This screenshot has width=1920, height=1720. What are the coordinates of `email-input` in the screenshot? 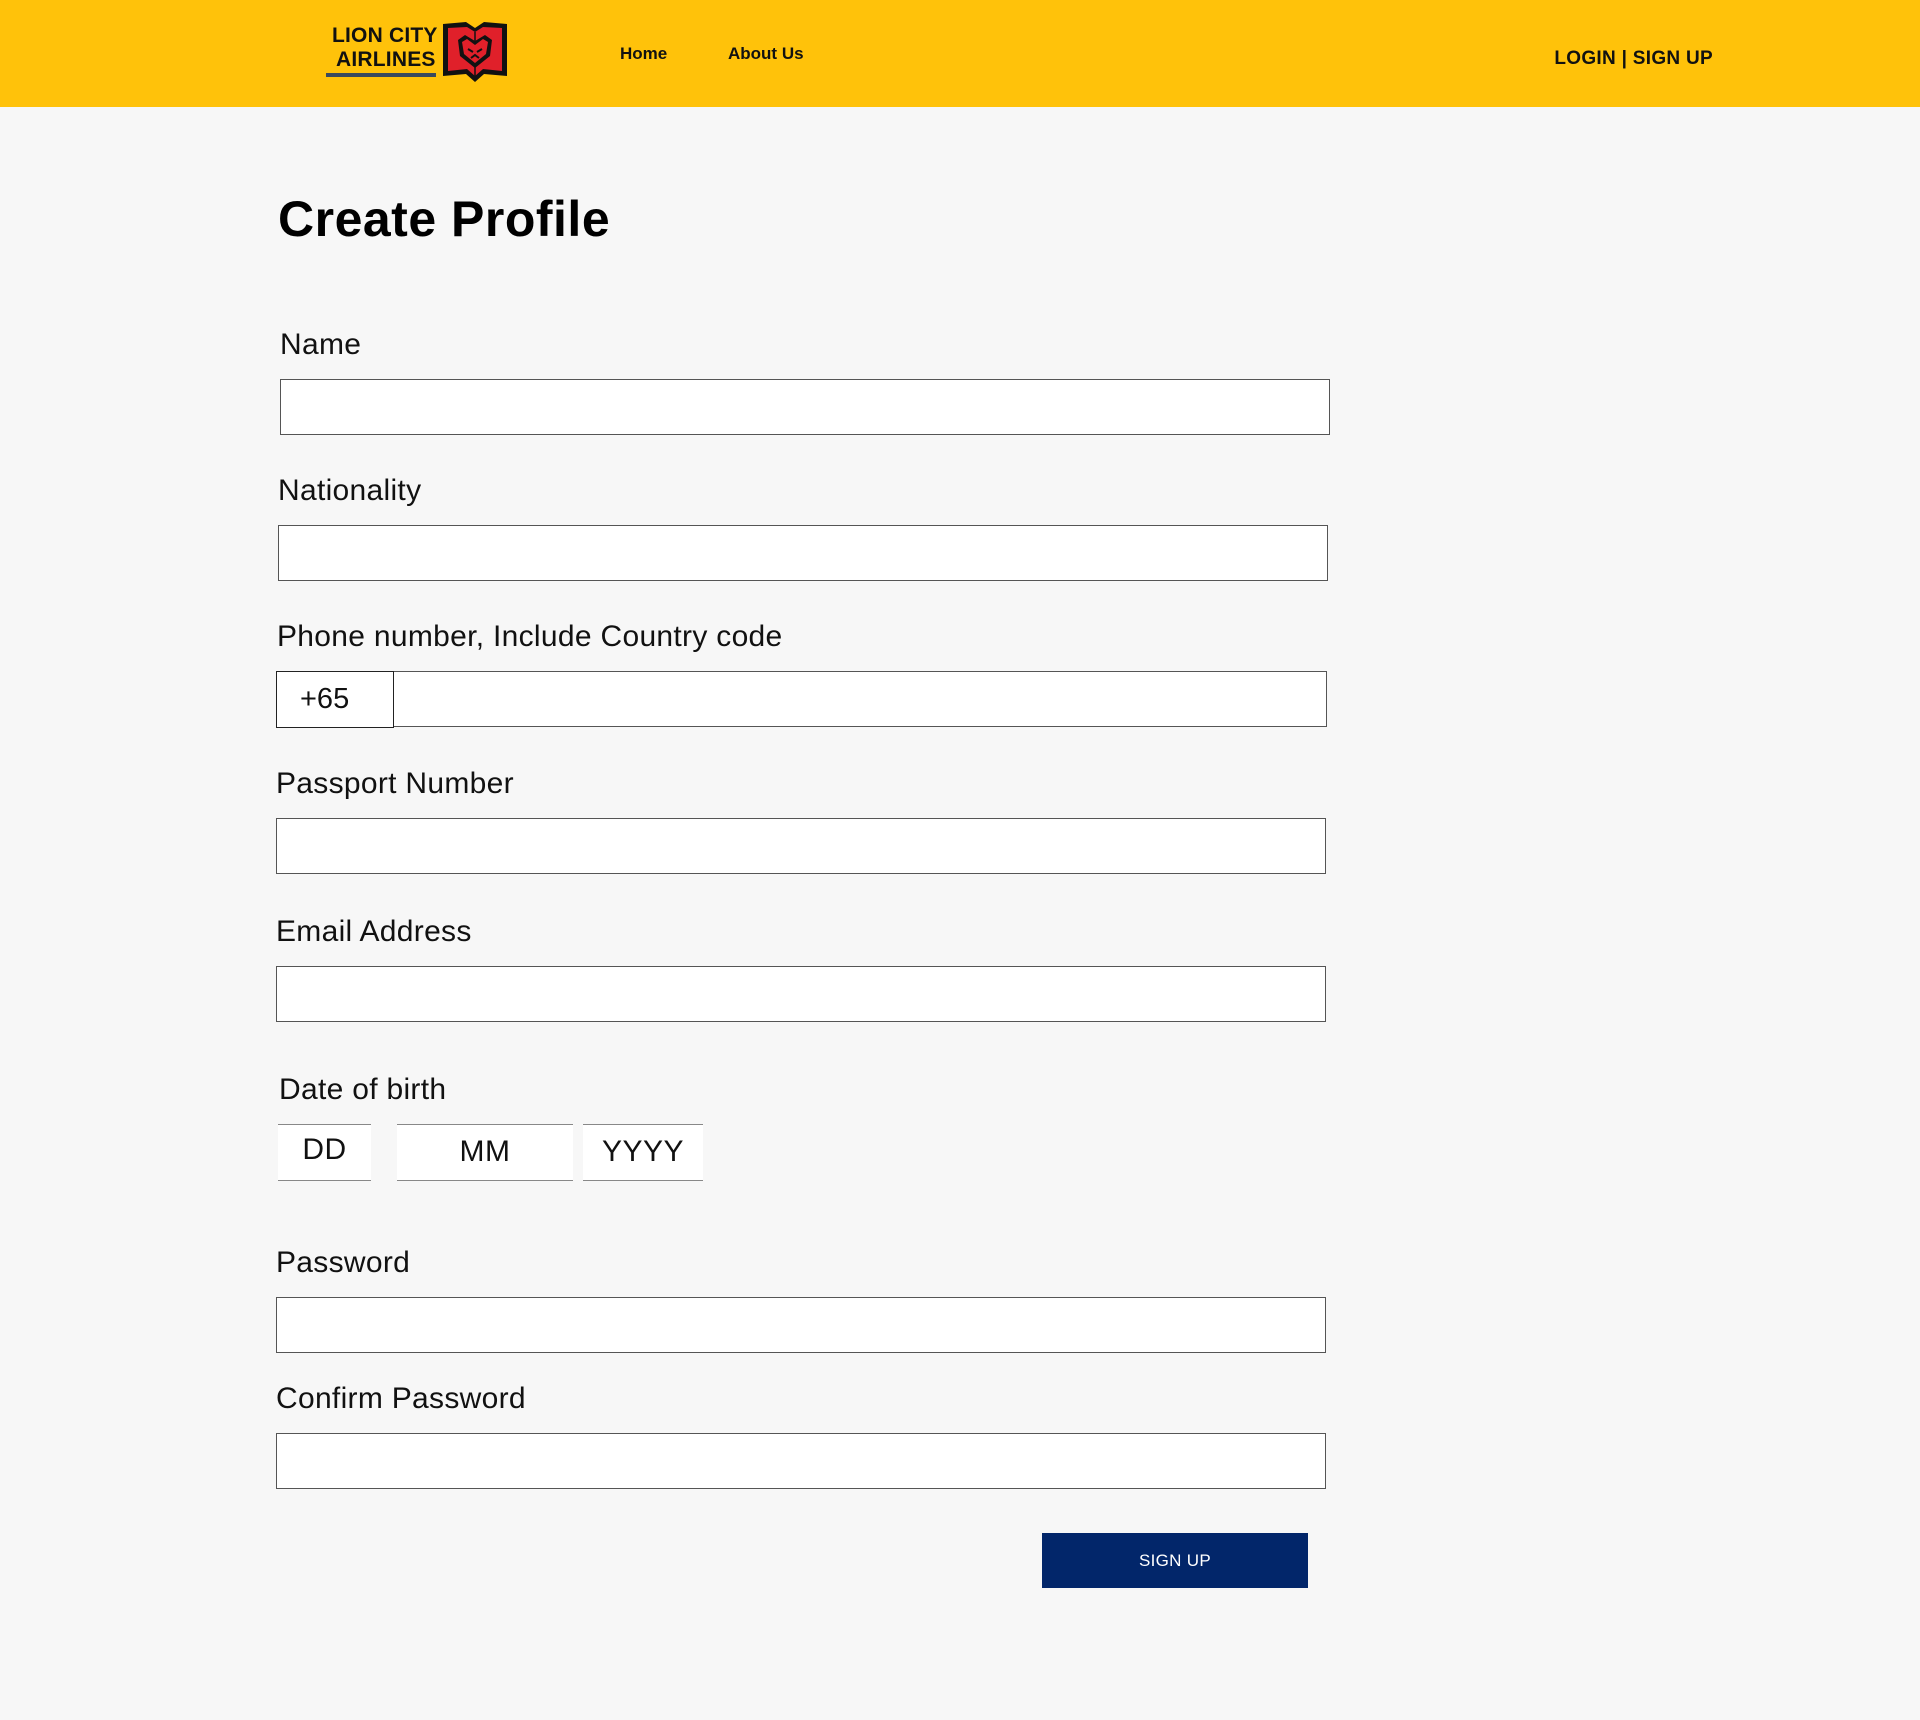 It's located at (801, 994).